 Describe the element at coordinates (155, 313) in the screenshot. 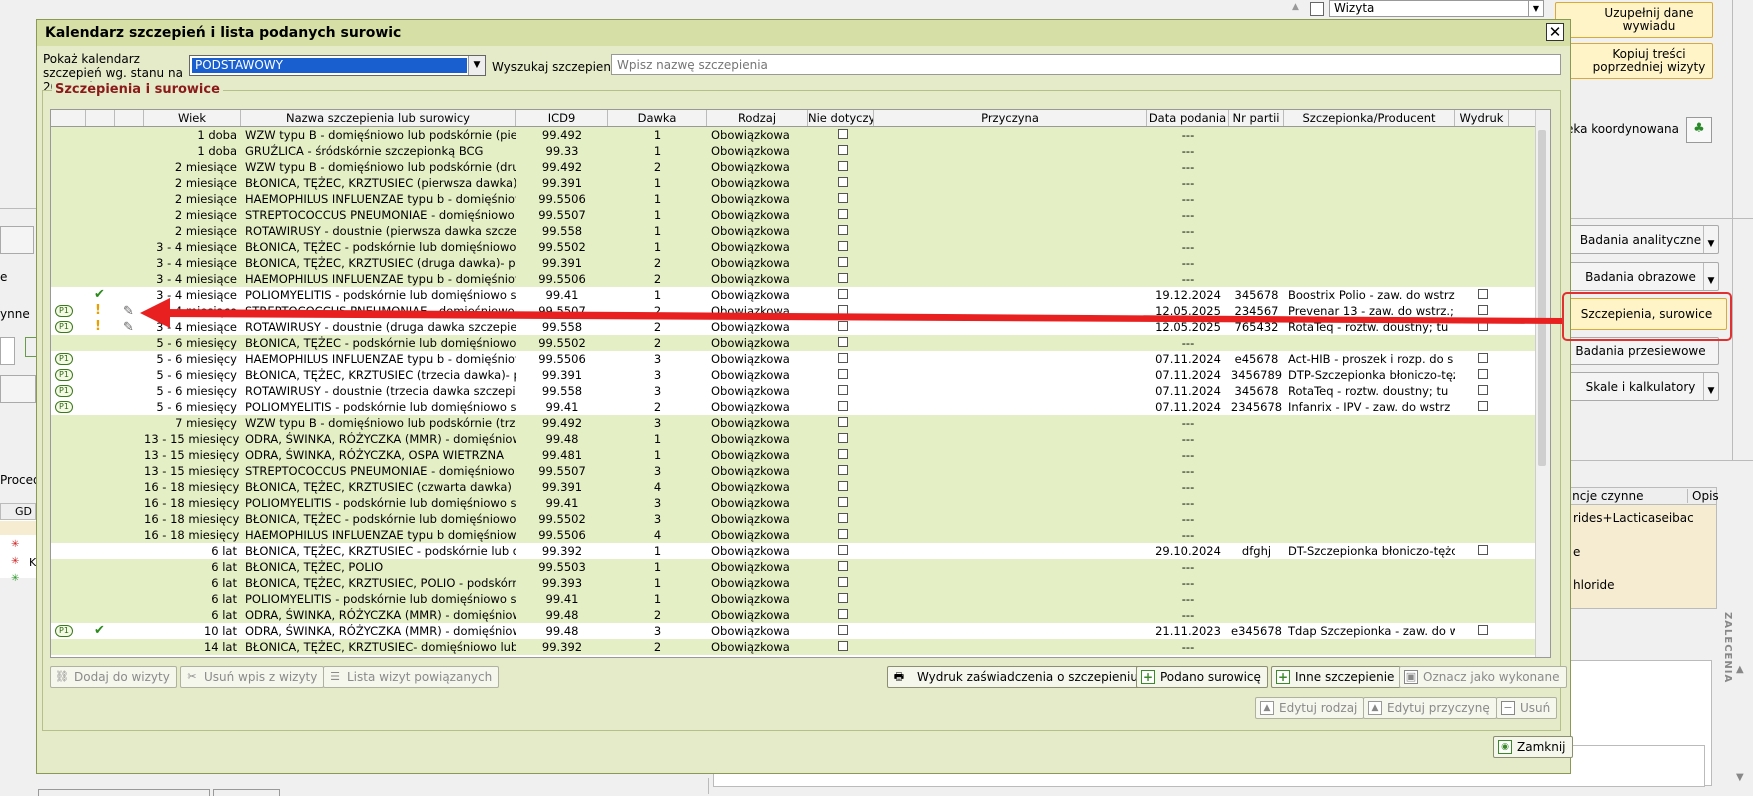

I see `arrow-head` at that location.